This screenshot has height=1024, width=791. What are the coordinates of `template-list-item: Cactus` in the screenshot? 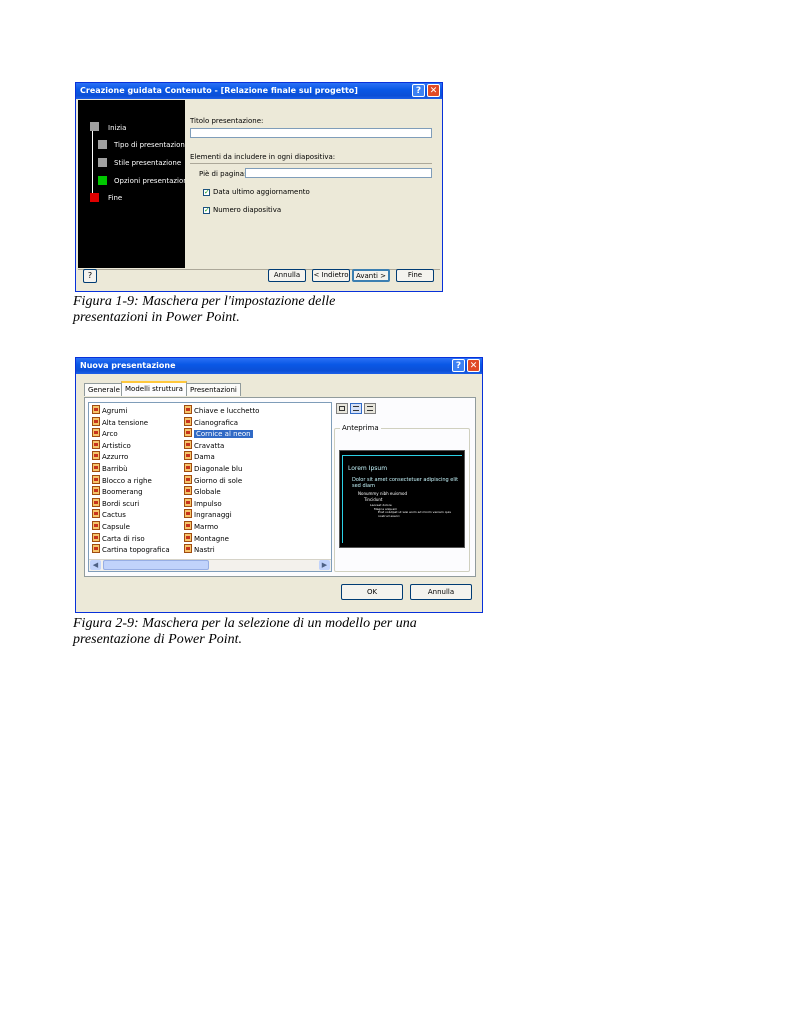 It's located at (109, 514).